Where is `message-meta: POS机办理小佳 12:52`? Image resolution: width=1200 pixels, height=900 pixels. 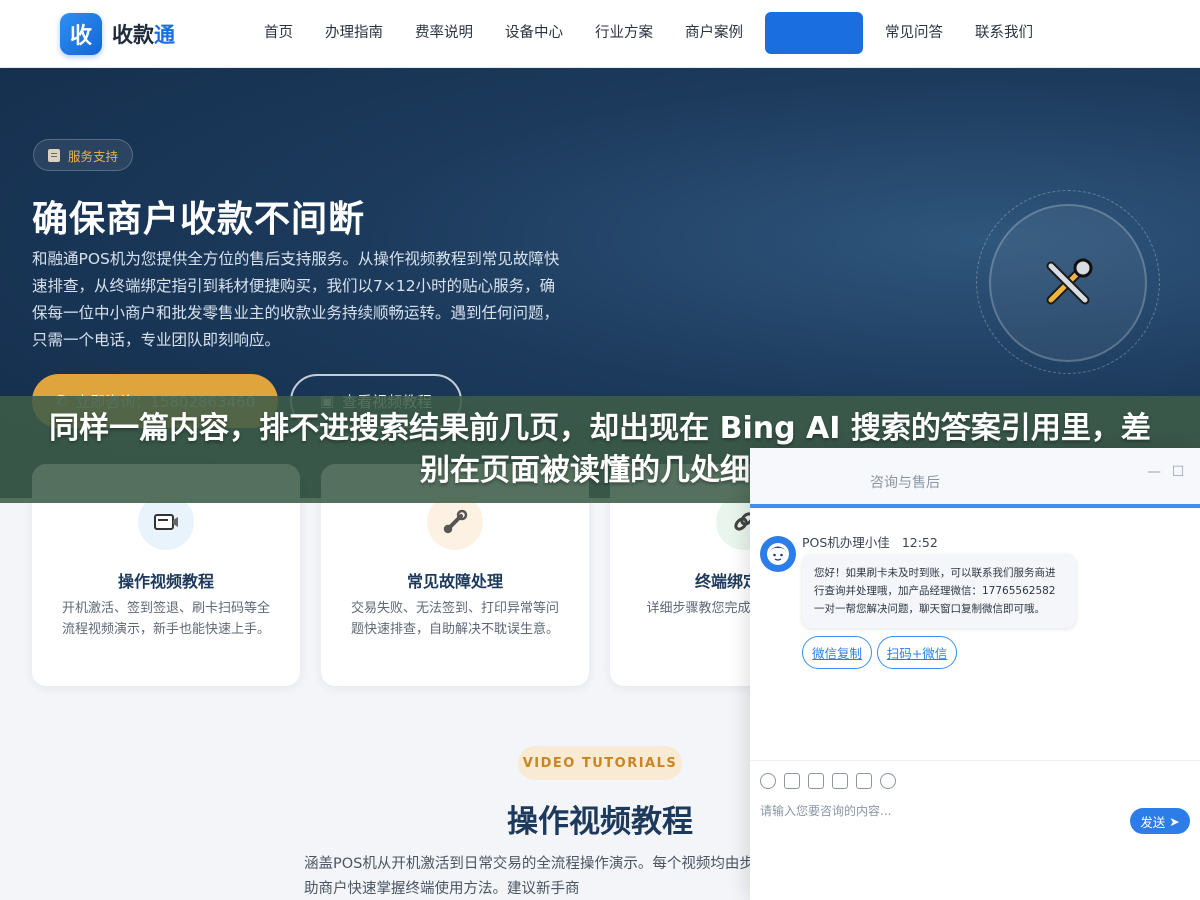 message-meta: POS机办理小佳 12:52 is located at coordinates (870, 541).